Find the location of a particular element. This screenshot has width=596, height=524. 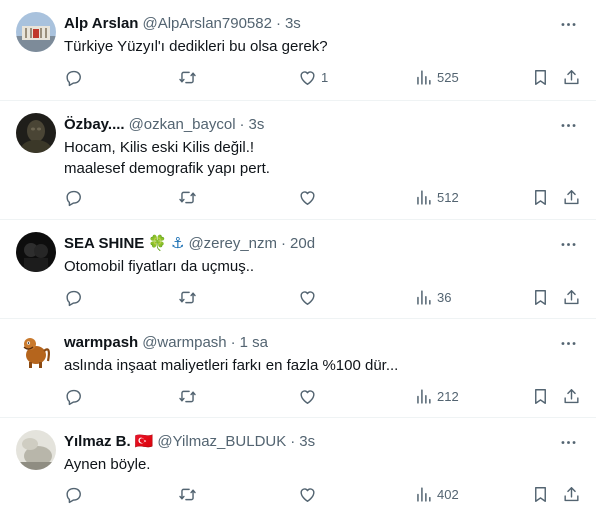

tweet-header: Özbay.... @ozkan_baycol · 3s is located at coordinates (164, 125).